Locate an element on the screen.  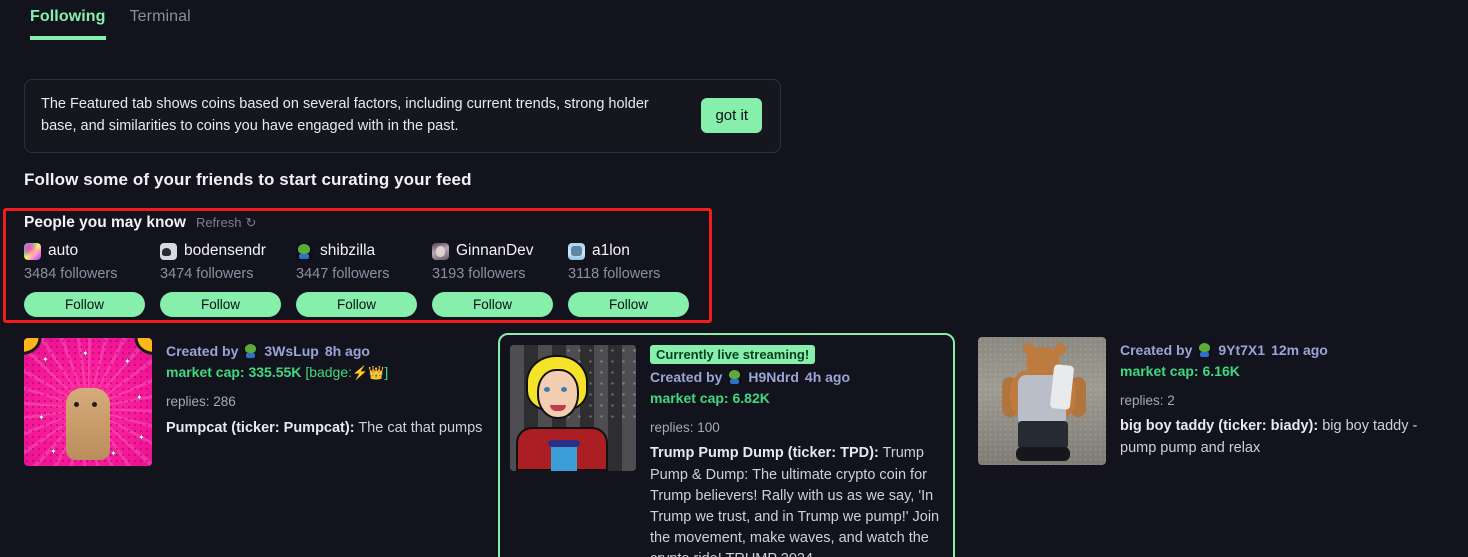
shibzilla-avatar-icon is located at coordinates (304, 251).